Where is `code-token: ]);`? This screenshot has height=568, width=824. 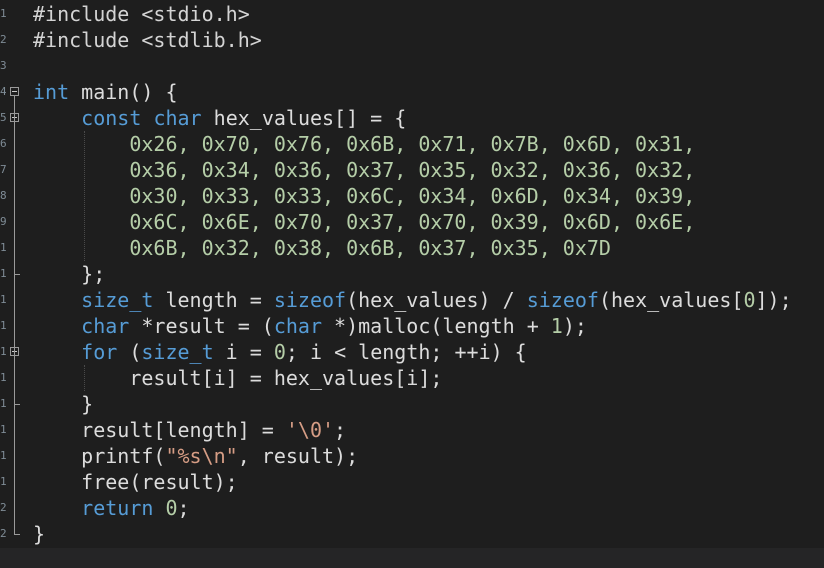 code-token: ]); is located at coordinates (773, 300).